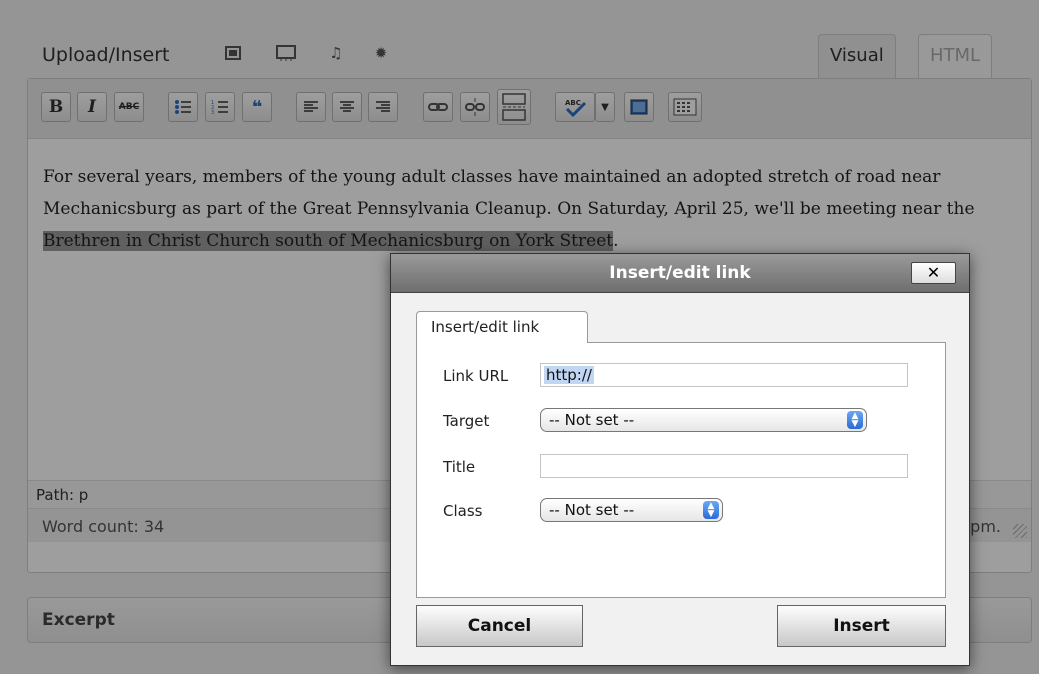 The image size is (1039, 674). I want to click on close-icon: ✕, so click(933, 272).